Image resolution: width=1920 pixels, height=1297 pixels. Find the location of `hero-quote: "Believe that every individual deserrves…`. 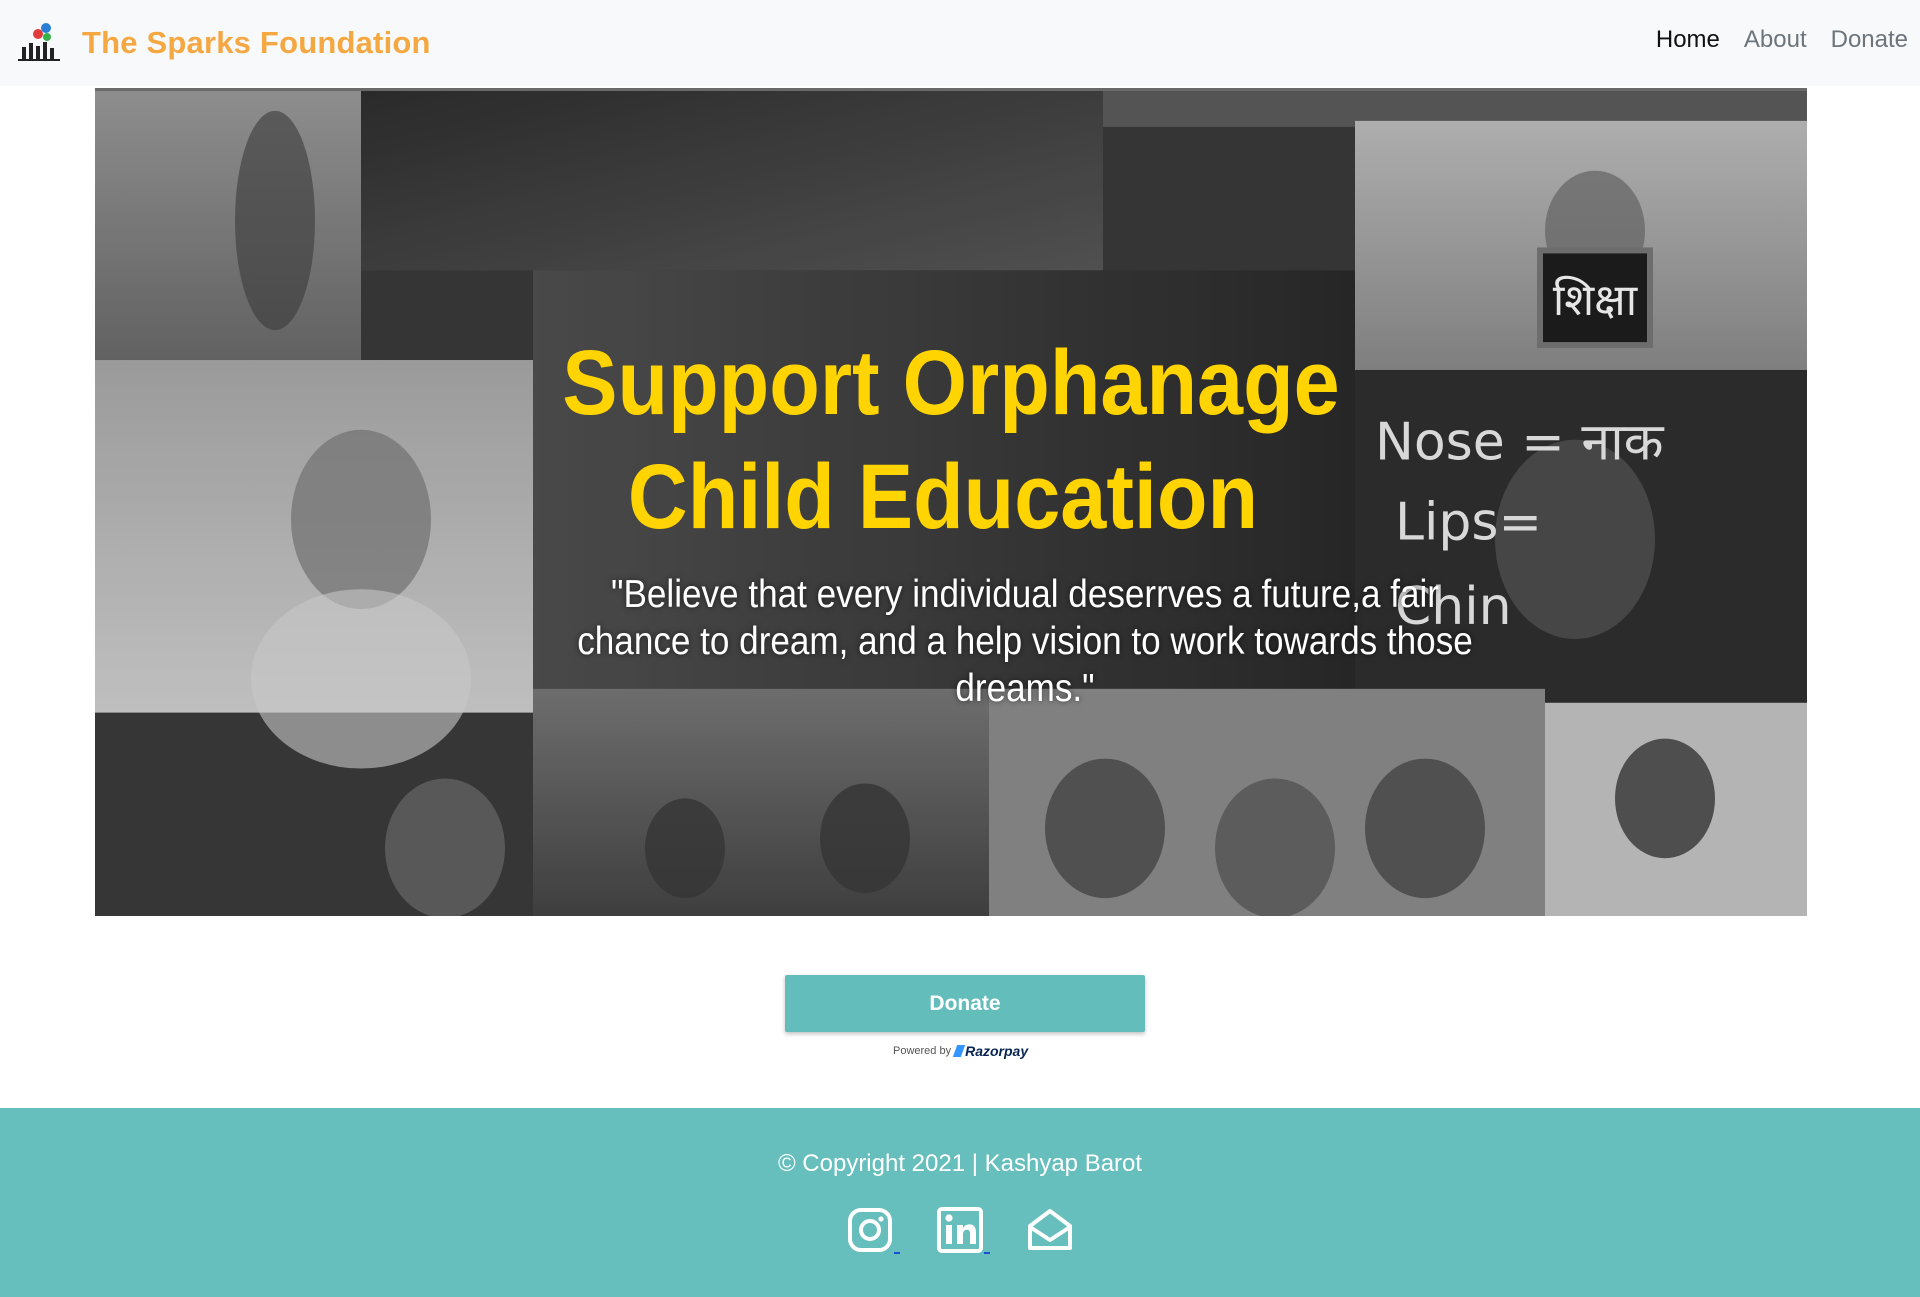

hero-quote: "Believe that every individual deserrves… is located at coordinates (1025, 641).